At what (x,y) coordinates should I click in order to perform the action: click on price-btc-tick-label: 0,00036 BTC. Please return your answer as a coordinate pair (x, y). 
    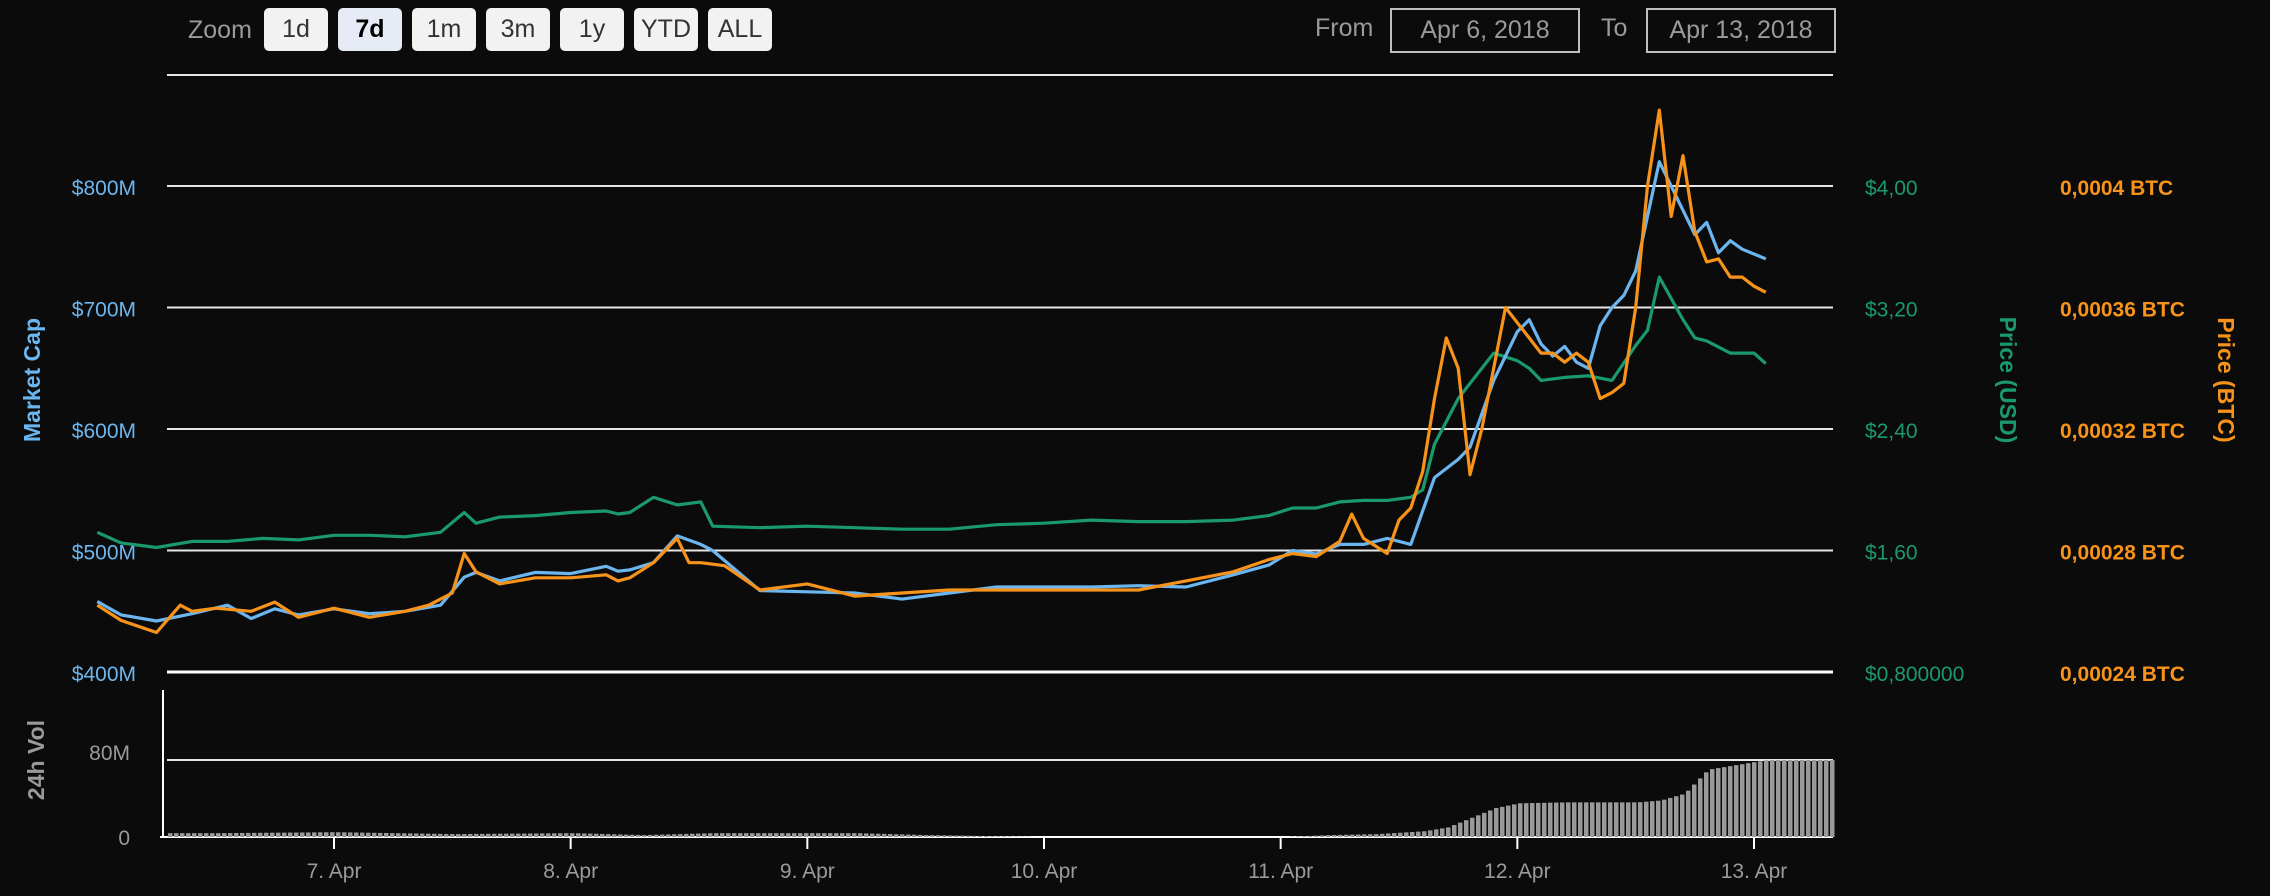
    Looking at the image, I should click on (2122, 310).